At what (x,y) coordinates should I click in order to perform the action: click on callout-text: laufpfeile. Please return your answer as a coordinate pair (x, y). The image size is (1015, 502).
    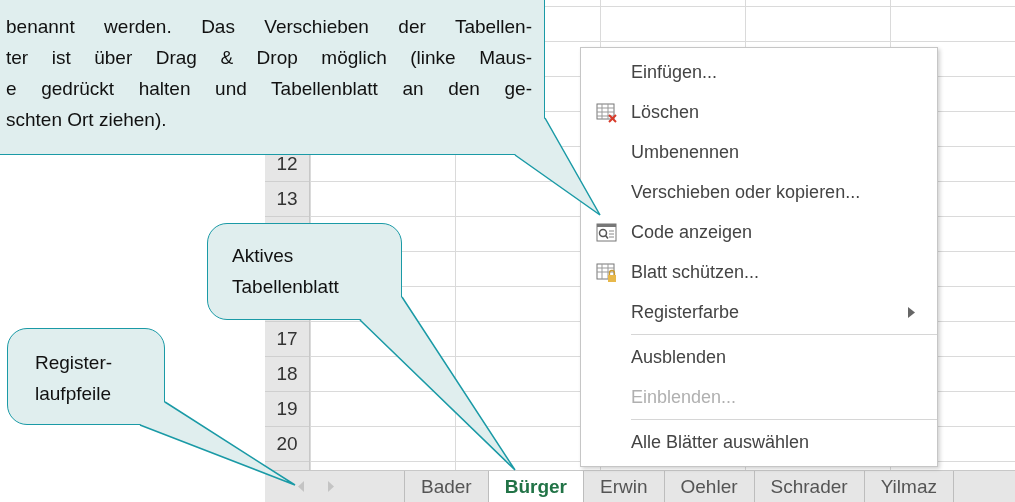
    Looking at the image, I should click on (74, 394).